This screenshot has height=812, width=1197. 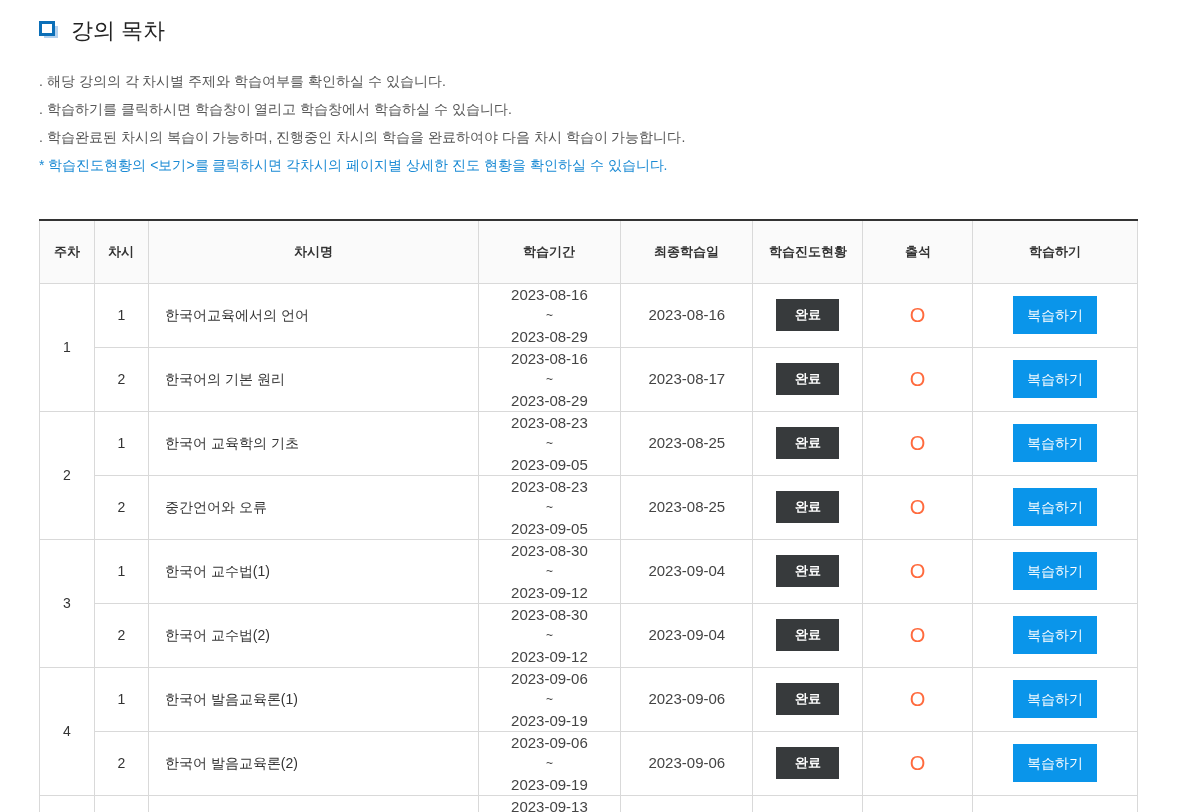 I want to click on column-header: 학습진도현황, so click(x=807, y=251).